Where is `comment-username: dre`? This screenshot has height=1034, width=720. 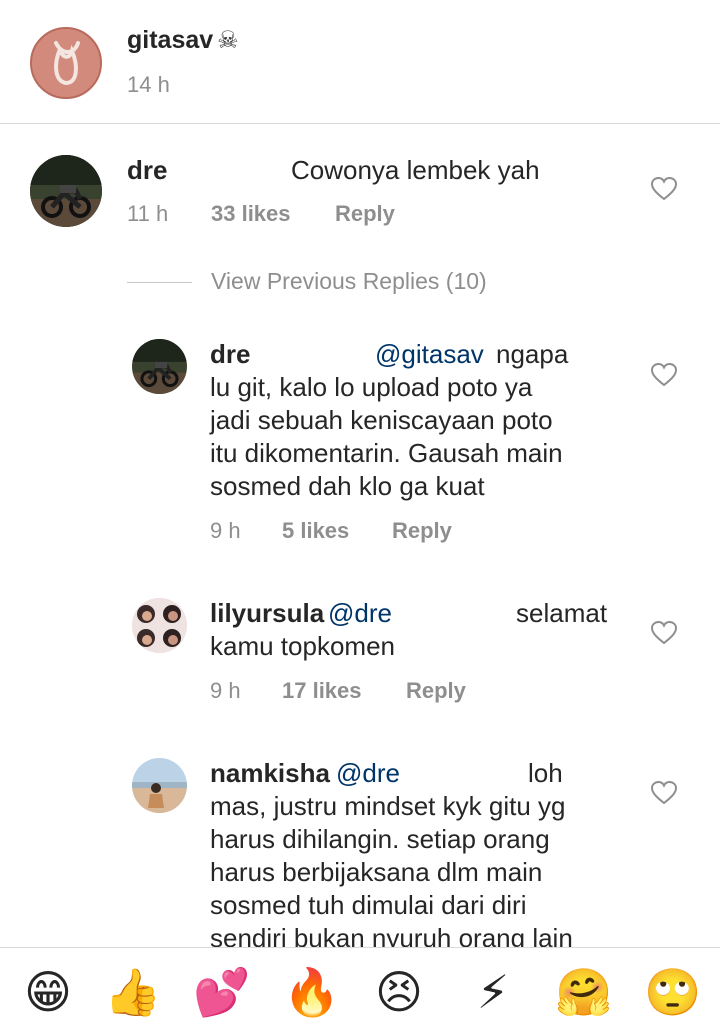
comment-username: dre is located at coordinates (147, 170).